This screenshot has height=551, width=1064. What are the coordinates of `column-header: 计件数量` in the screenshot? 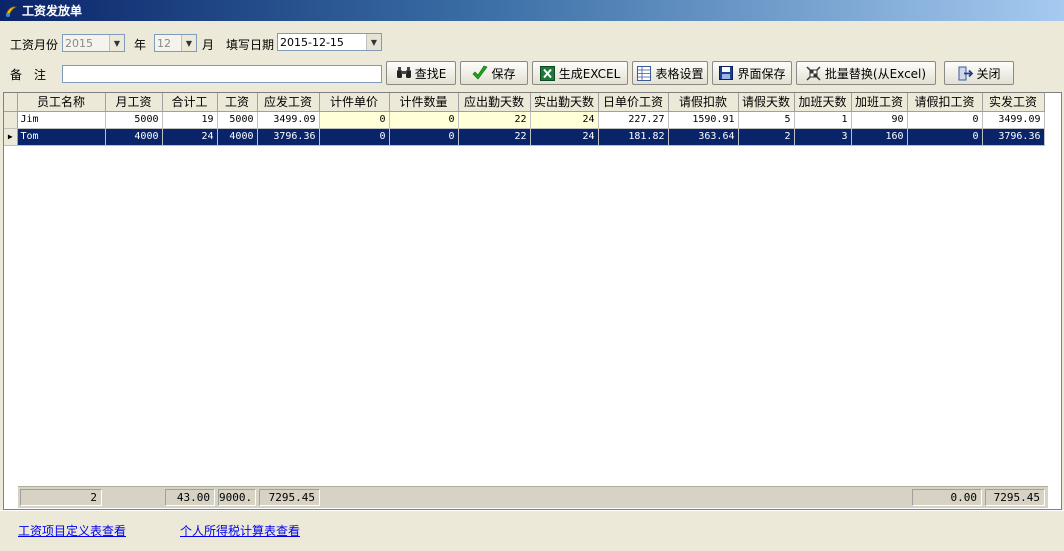 It's located at (424, 102).